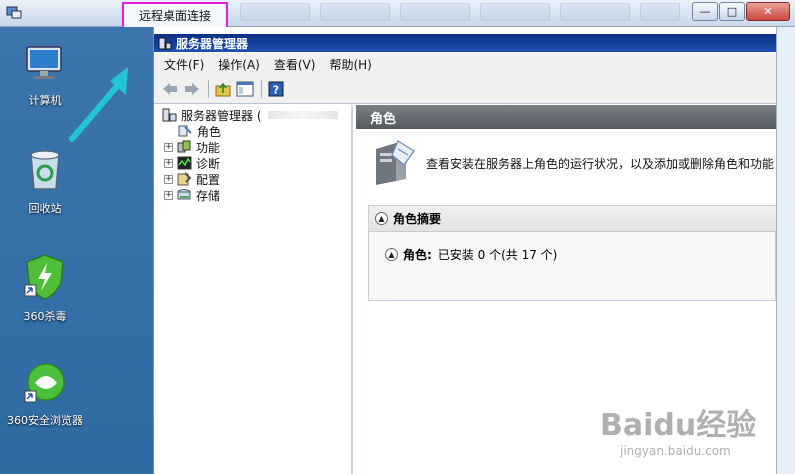  What do you see at coordinates (600, 163) in the screenshot?
I see `roles-description: 查看安装在服务器上角色的运行状况，以及添加或删除角色和功能` at bounding box center [600, 163].